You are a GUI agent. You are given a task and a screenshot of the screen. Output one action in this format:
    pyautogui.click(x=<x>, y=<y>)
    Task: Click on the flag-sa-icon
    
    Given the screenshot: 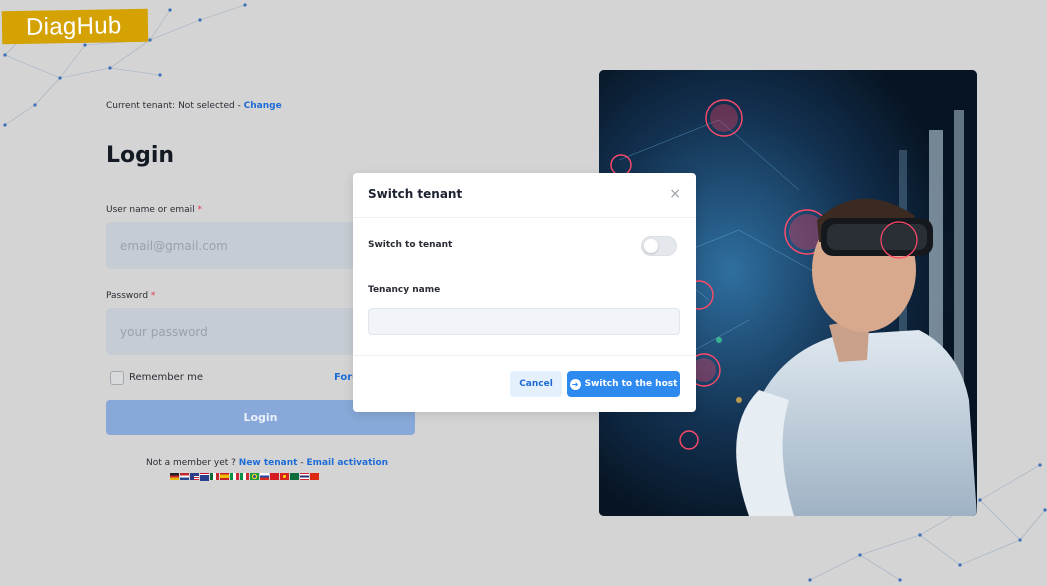 What is the action you would take?
    pyautogui.click(x=294, y=476)
    